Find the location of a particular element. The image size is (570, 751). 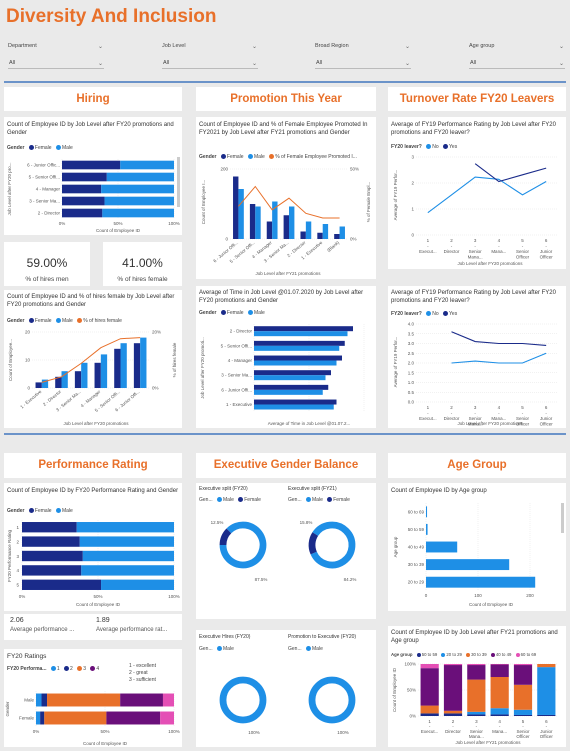

y-tick-label: 0% is located at coordinates (412, 716).